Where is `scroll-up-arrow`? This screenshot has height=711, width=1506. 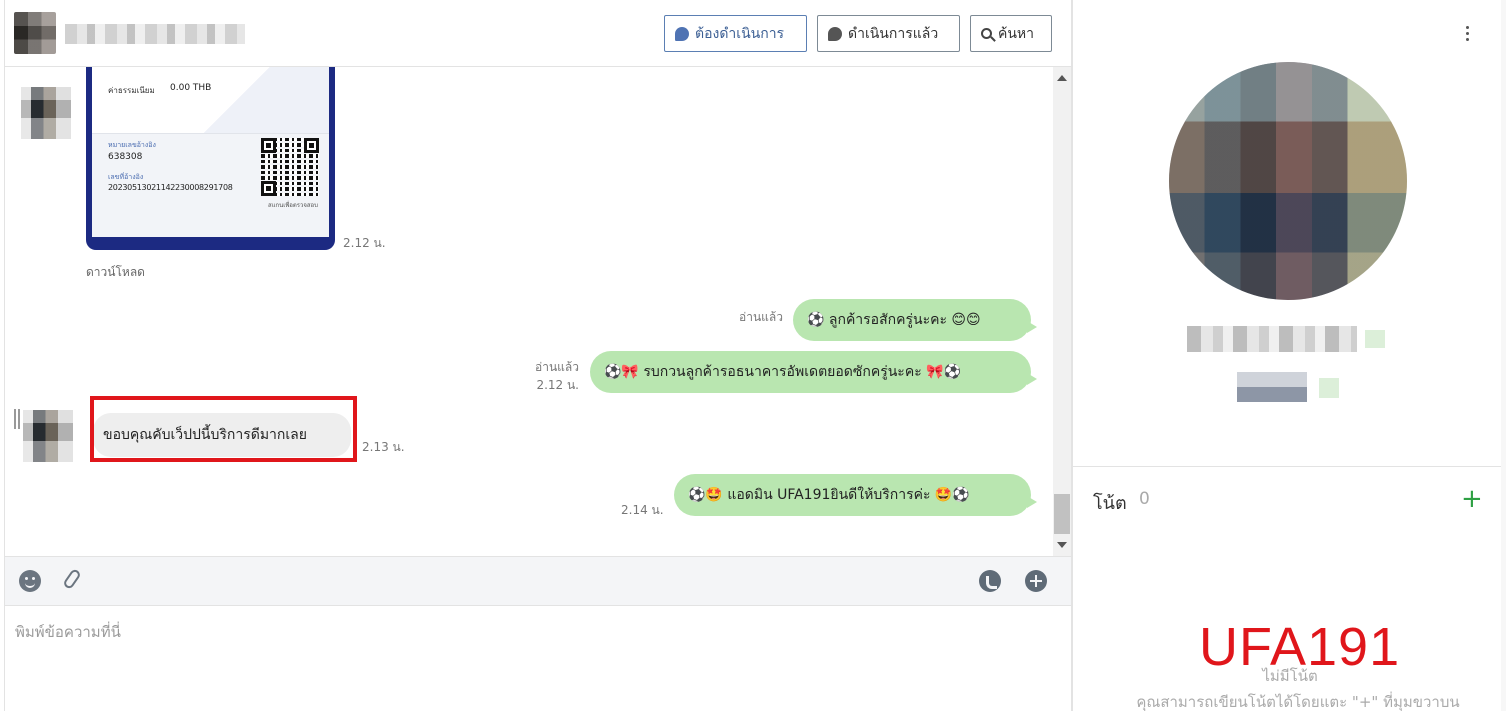
scroll-up-arrow is located at coordinates (1062, 78).